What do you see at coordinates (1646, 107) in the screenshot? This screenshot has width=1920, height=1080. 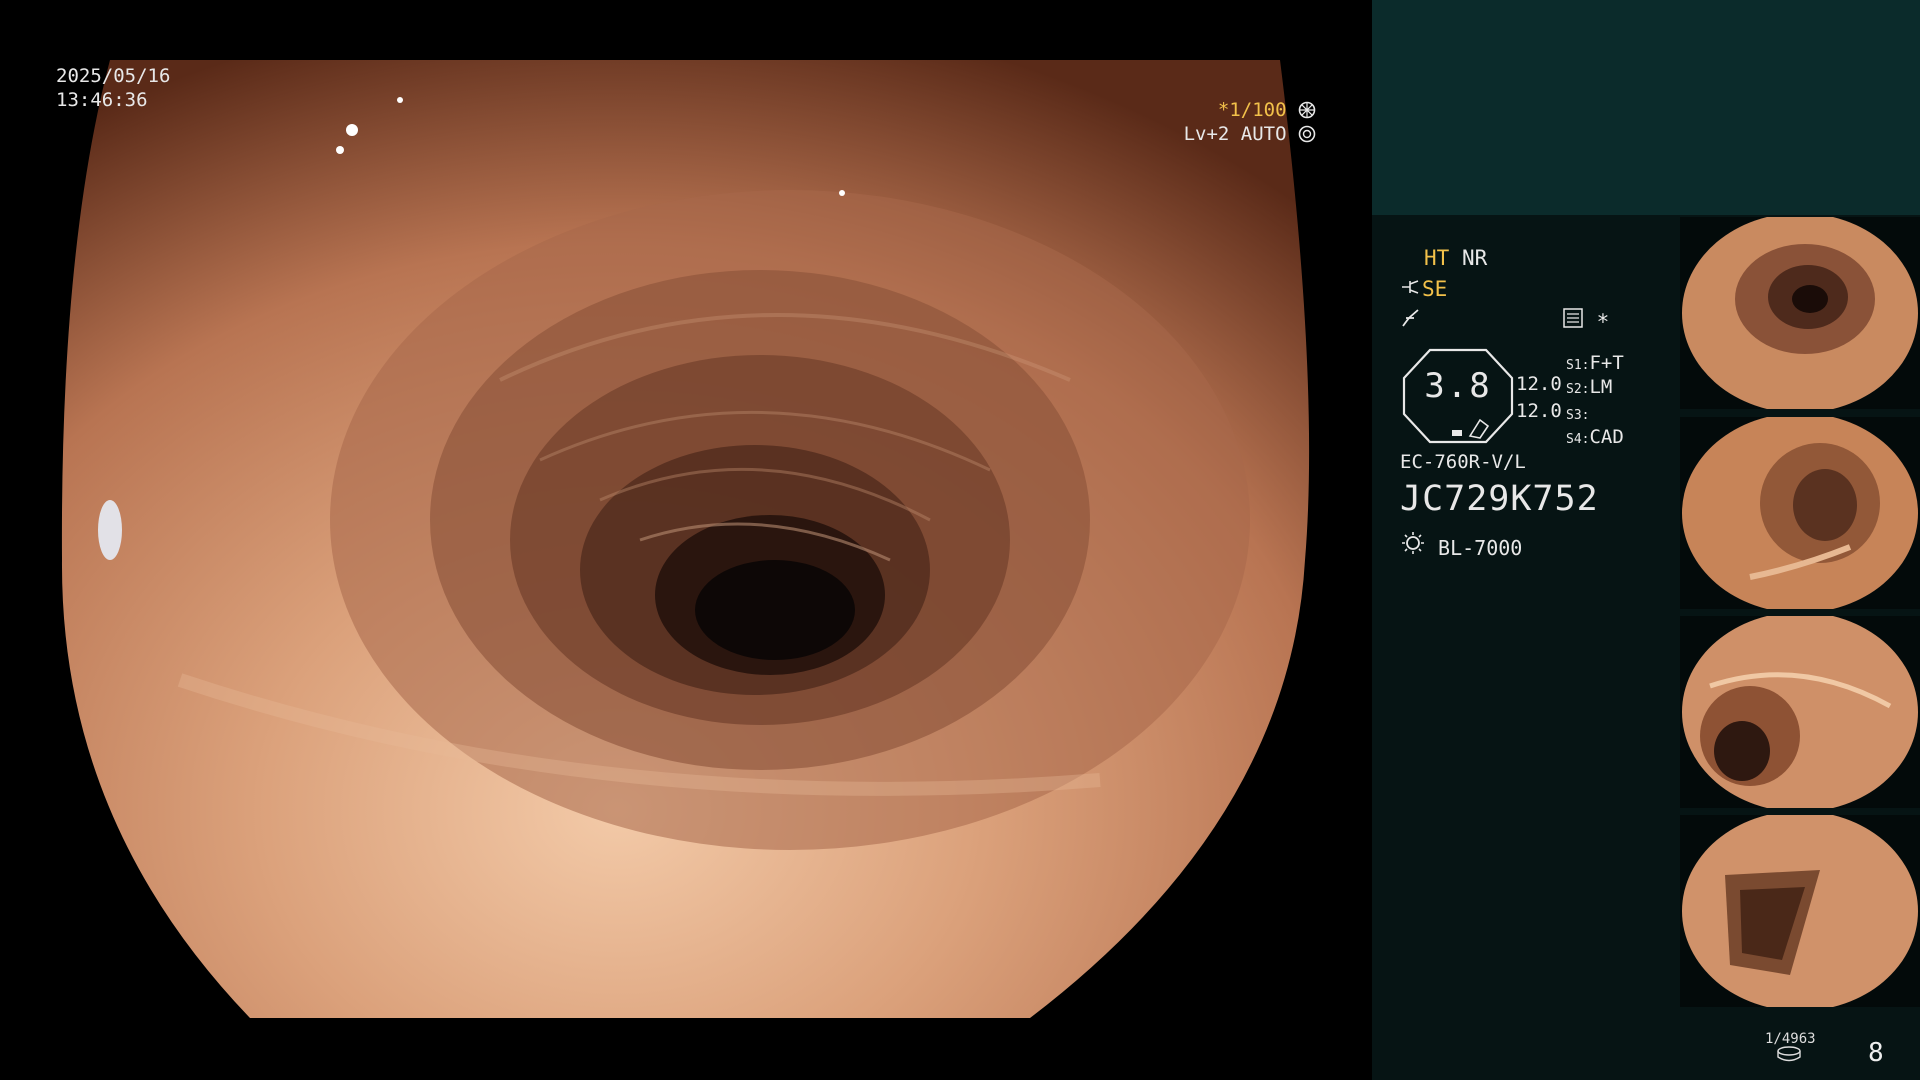 I see `panel-header` at bounding box center [1646, 107].